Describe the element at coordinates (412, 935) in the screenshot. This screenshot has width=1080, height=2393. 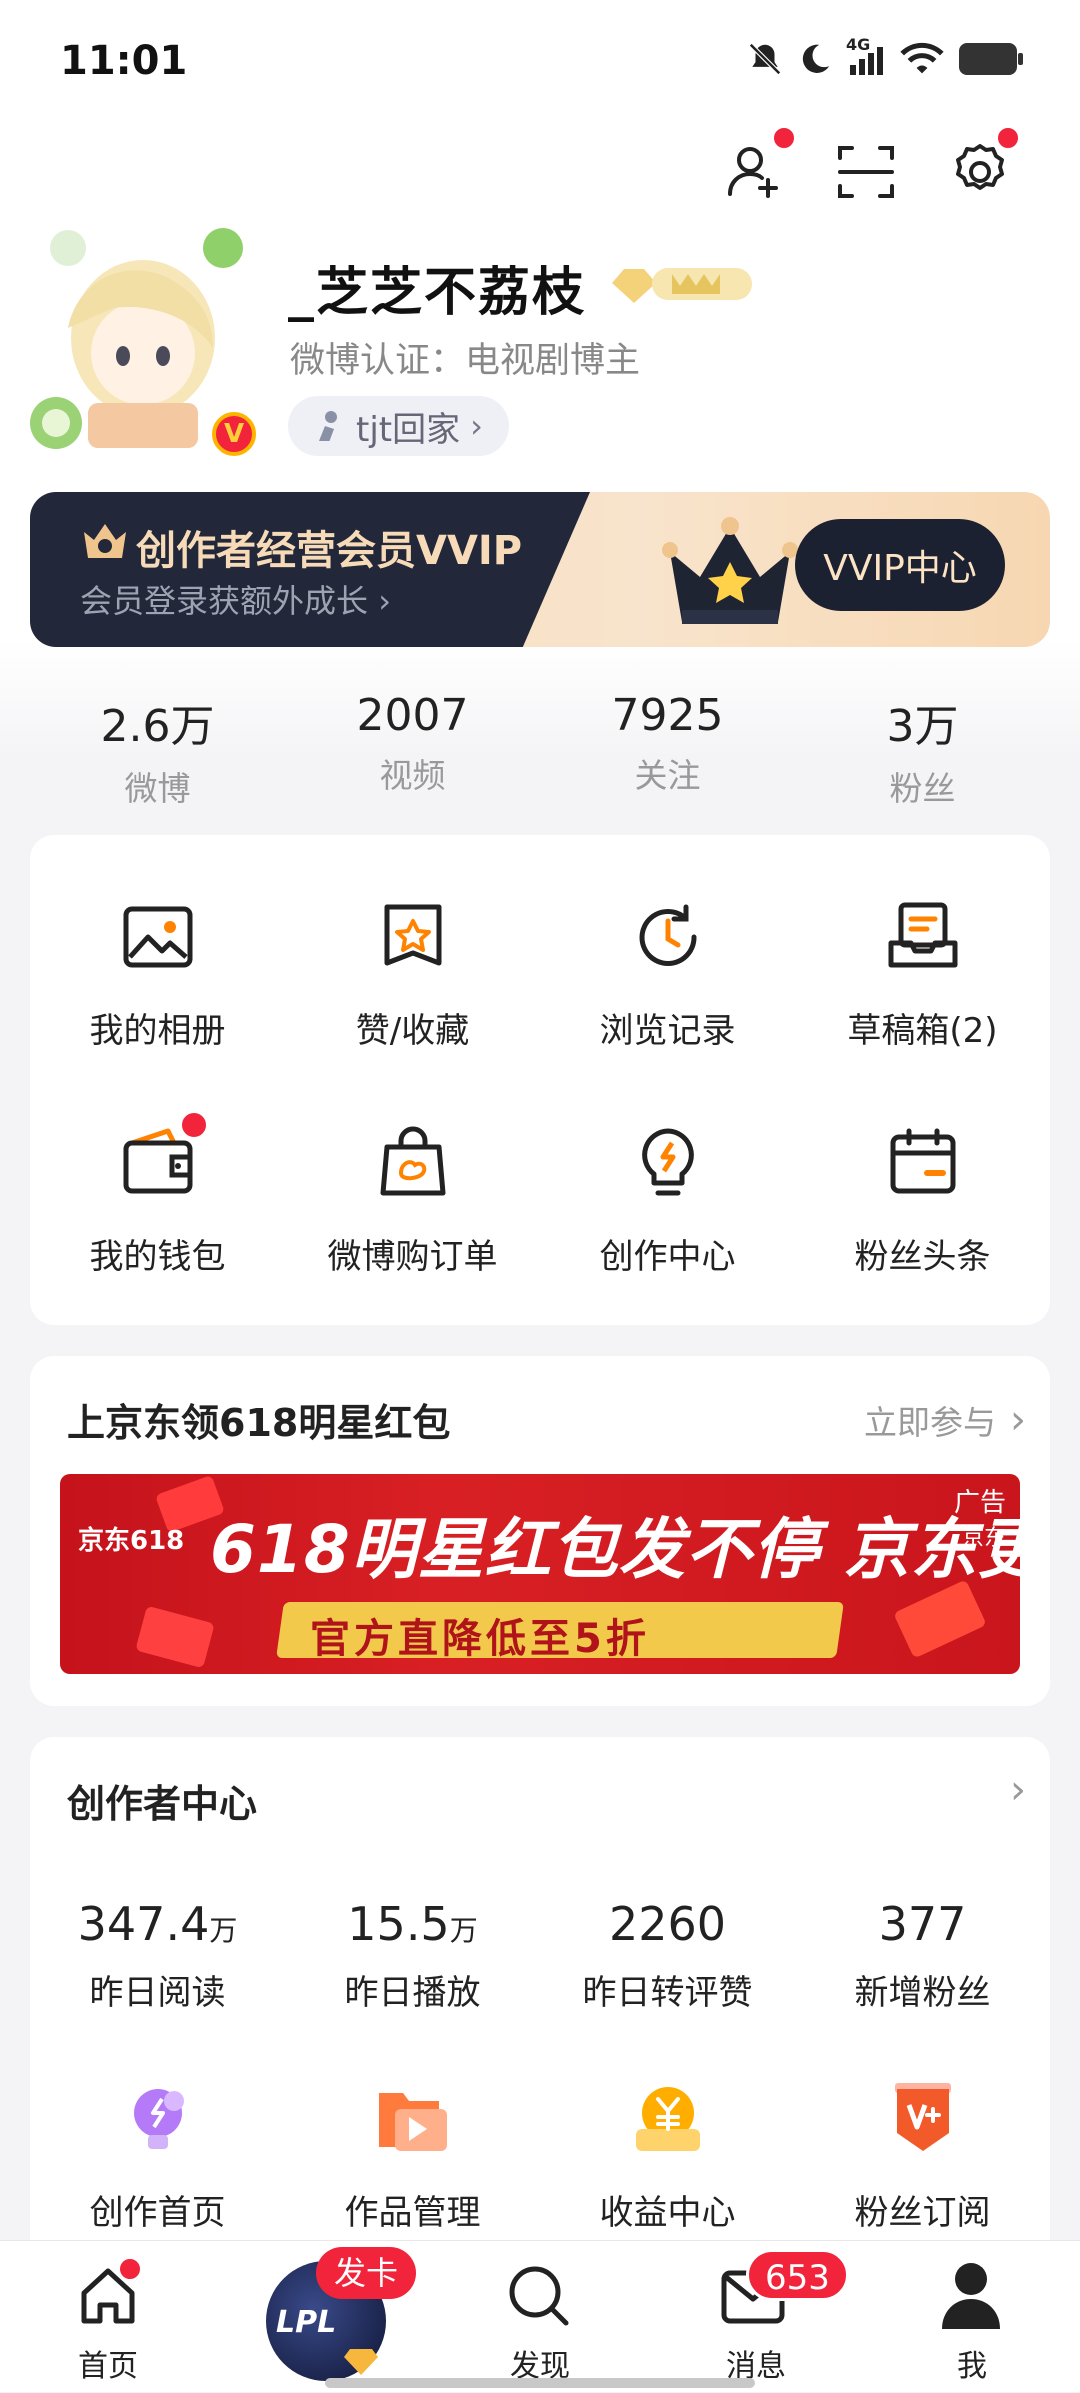
I see `favorites-icon` at that location.